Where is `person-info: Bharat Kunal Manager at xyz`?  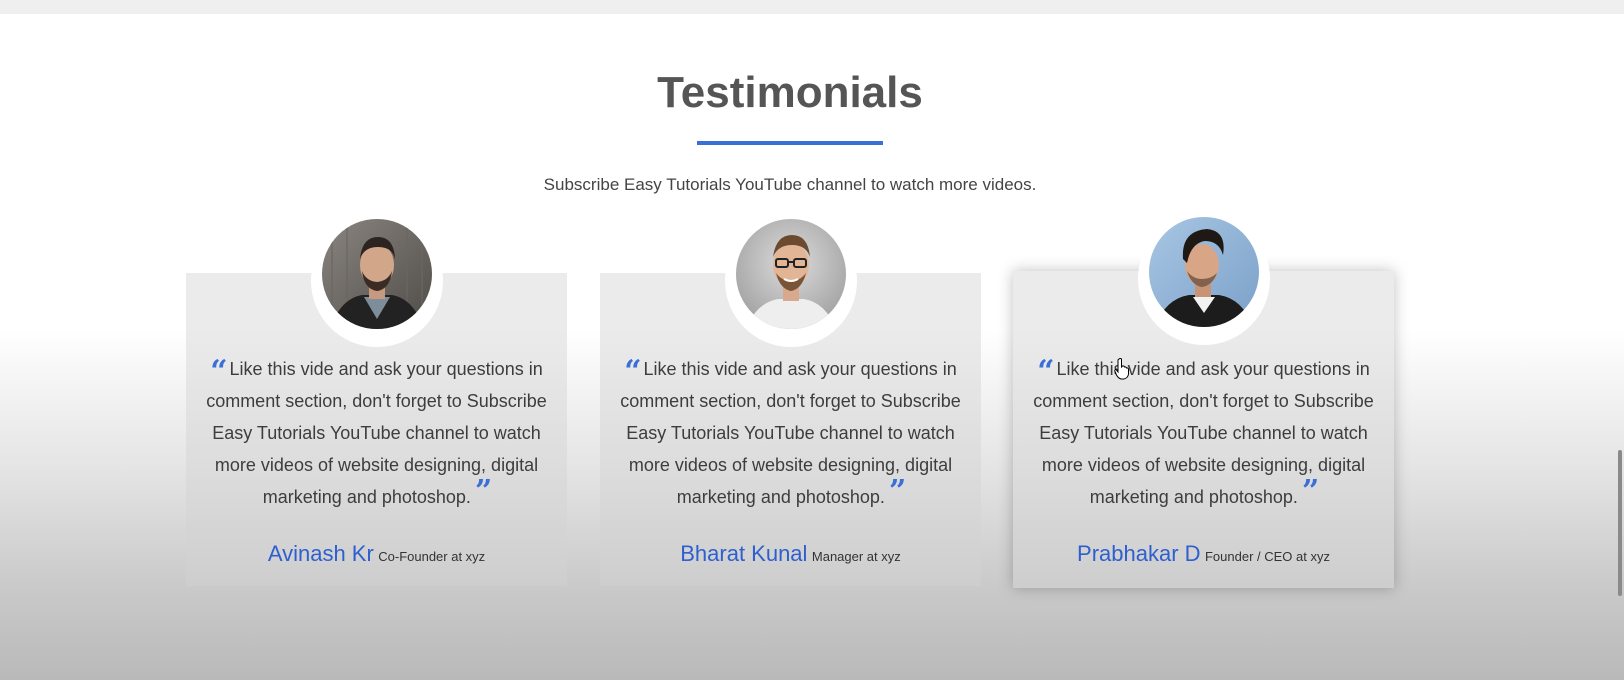 person-info: Bharat Kunal Manager at xyz is located at coordinates (790, 554).